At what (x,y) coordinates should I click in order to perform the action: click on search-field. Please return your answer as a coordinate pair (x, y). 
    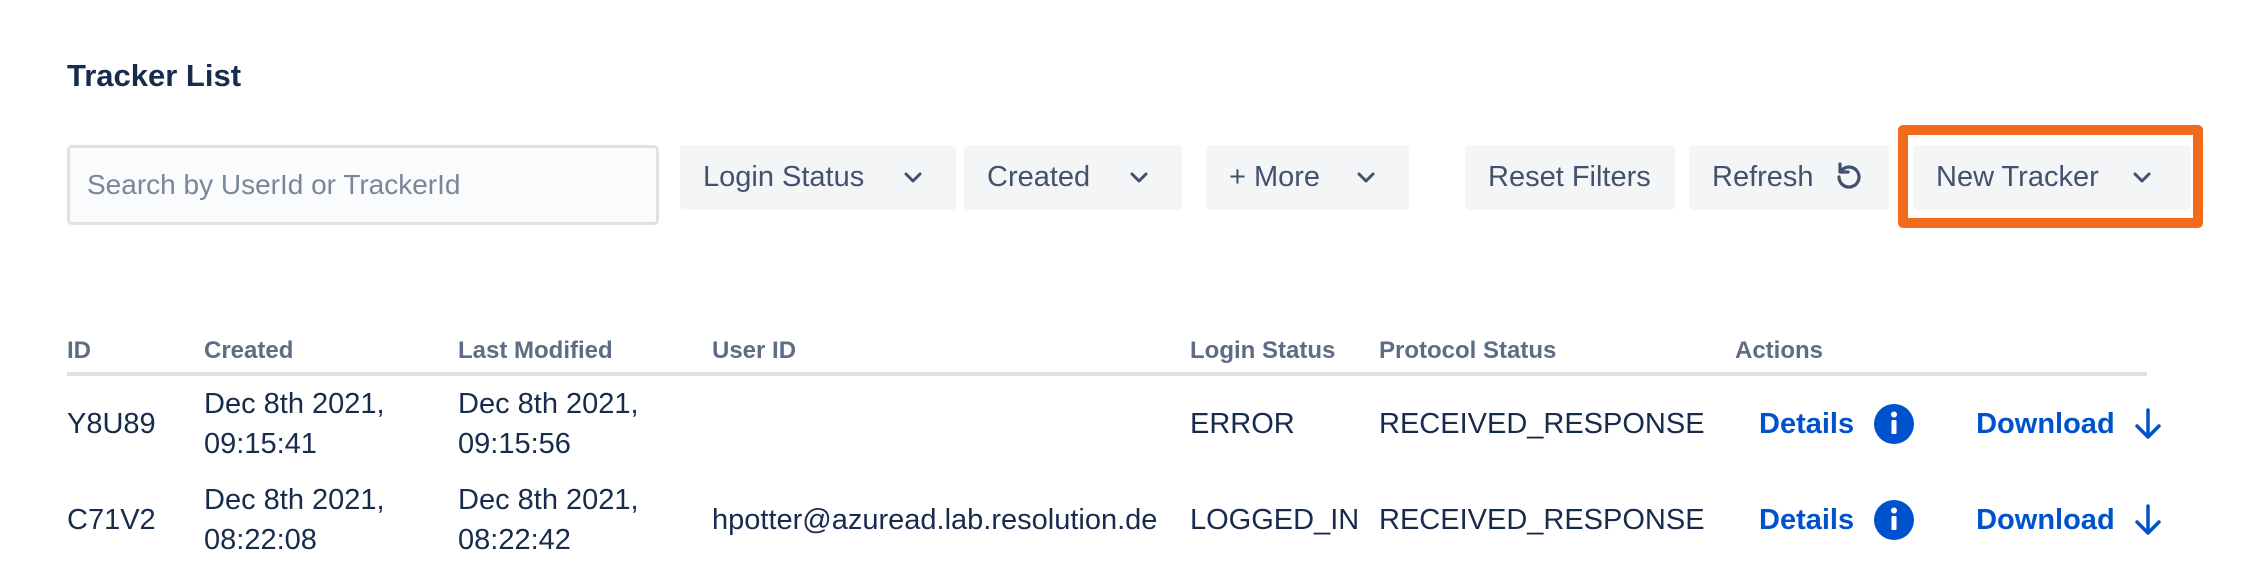
    Looking at the image, I should click on (363, 185).